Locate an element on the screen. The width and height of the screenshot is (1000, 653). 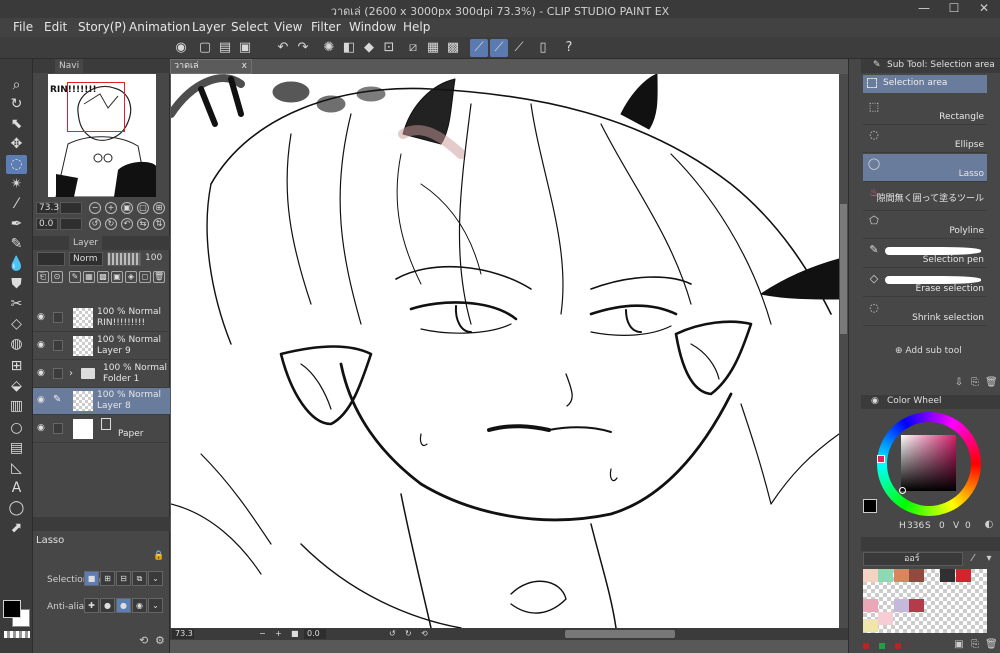
minimize-button: — is located at coordinates (924, 9).